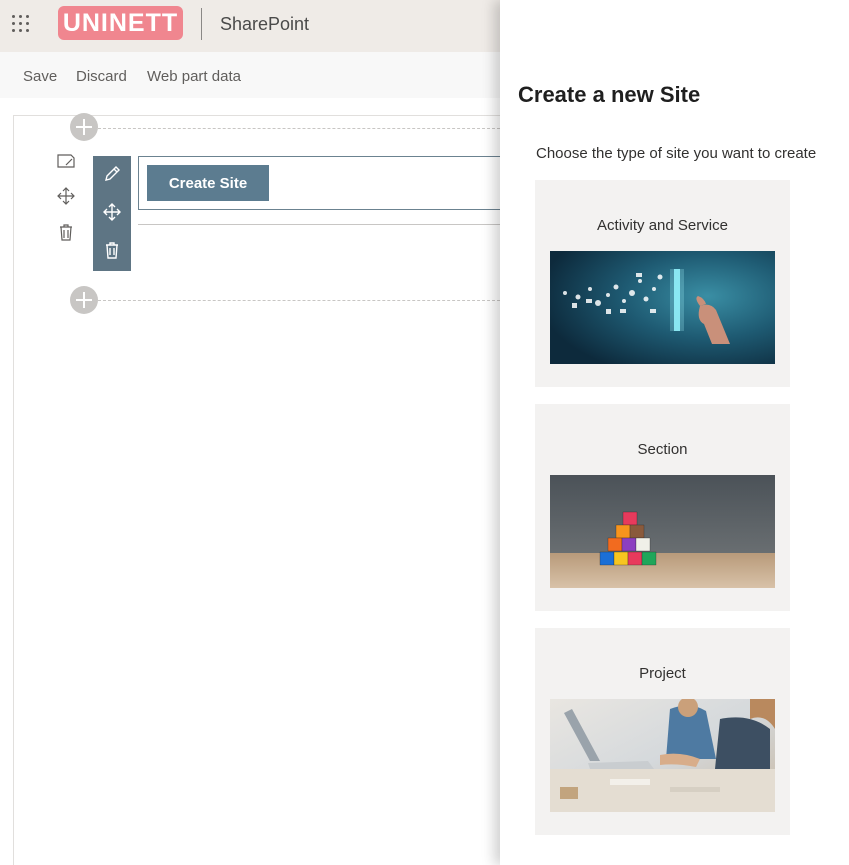  What do you see at coordinates (66, 232) in the screenshot?
I see `delete-section-icon` at bounding box center [66, 232].